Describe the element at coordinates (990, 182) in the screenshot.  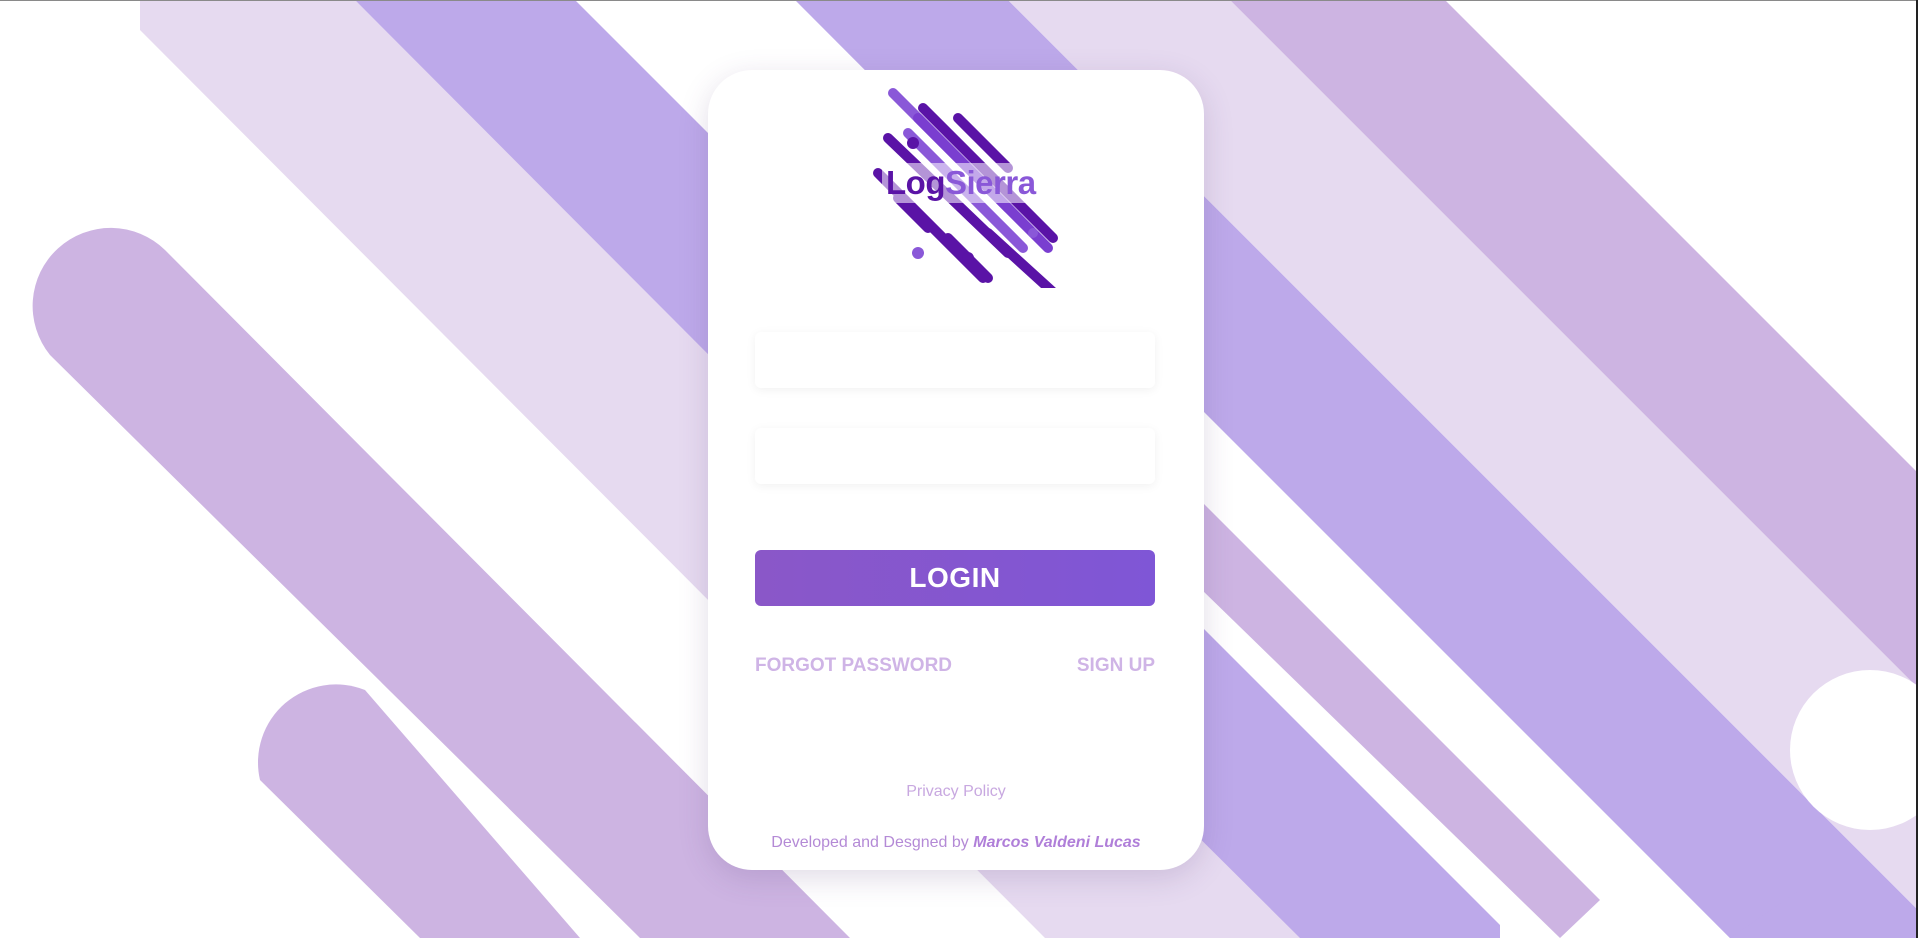
I see `brand-word-sierra: Sierra` at that location.